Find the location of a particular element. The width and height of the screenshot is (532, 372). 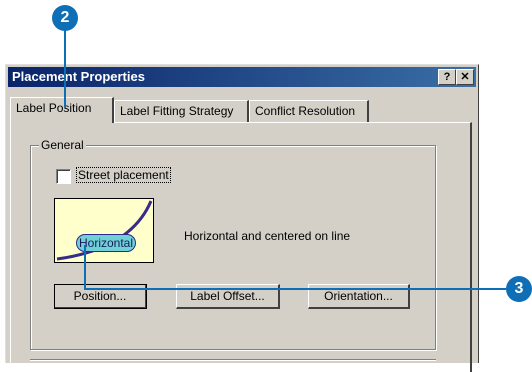

close-button: ✕ is located at coordinates (465, 77).